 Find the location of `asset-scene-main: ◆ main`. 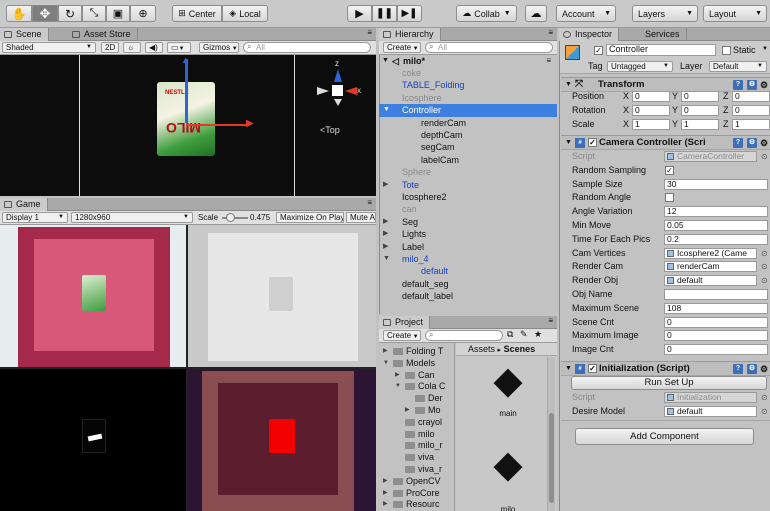

asset-scene-main: ◆ main is located at coordinates (508, 394).